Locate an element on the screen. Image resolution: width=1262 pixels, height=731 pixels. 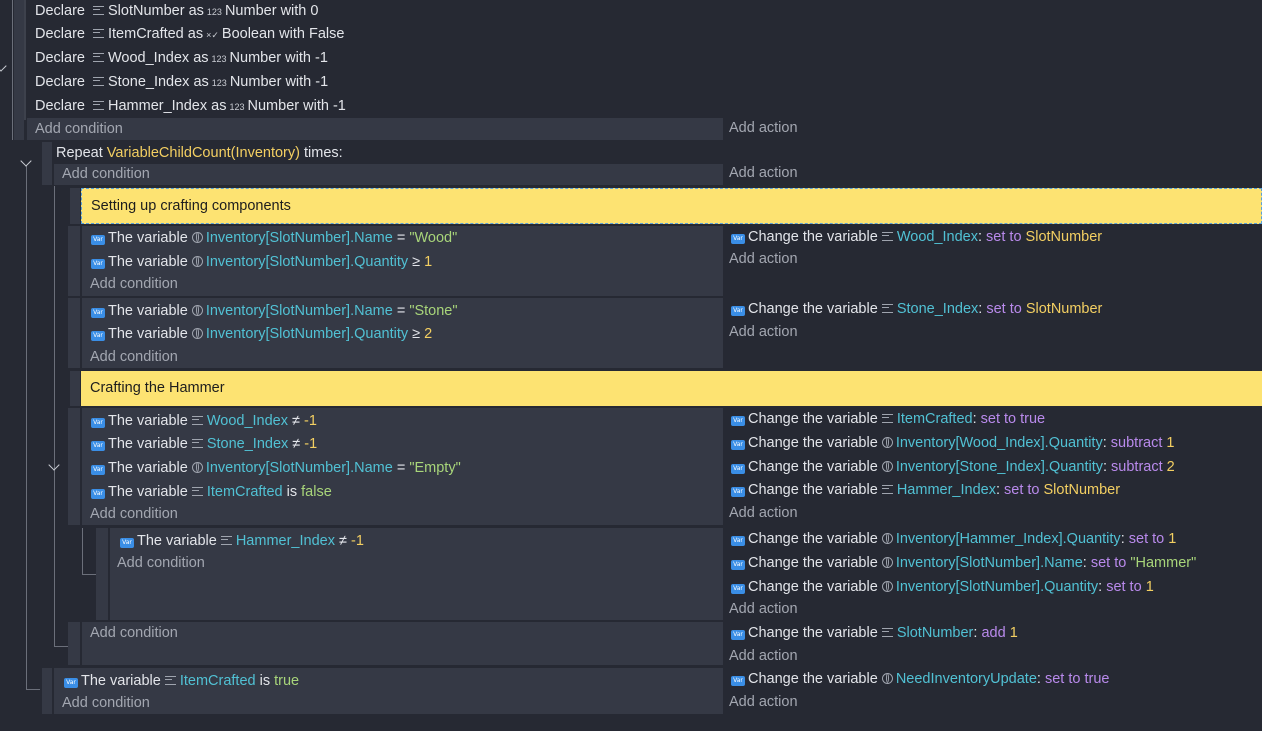
condition-value: 1 is located at coordinates (428, 262).